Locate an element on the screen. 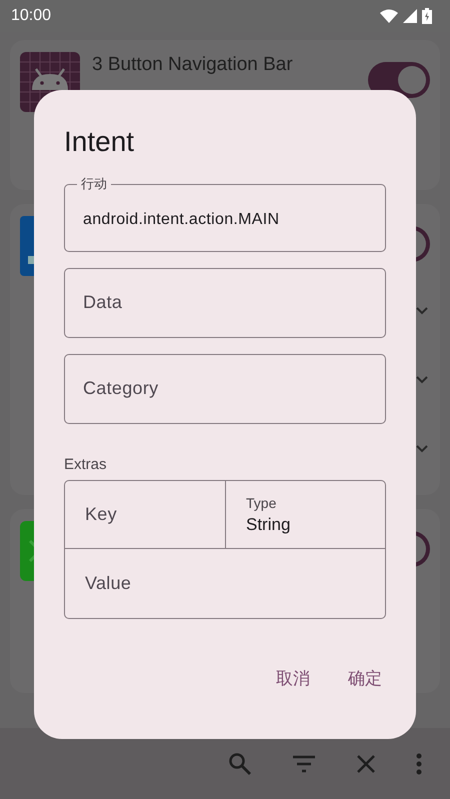  dialog-title: Intent is located at coordinates (99, 142).